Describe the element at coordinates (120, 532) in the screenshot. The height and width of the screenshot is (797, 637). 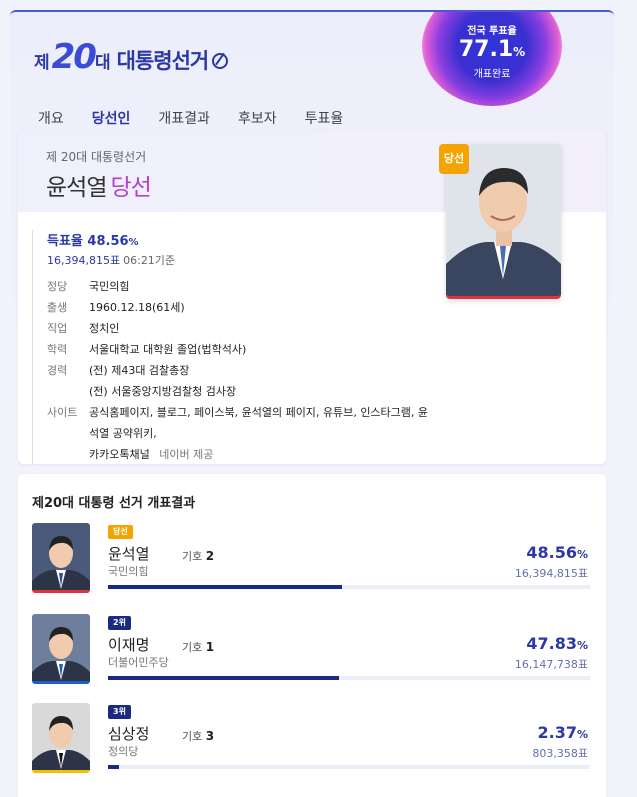
I see `rank-badge: 당선` at that location.